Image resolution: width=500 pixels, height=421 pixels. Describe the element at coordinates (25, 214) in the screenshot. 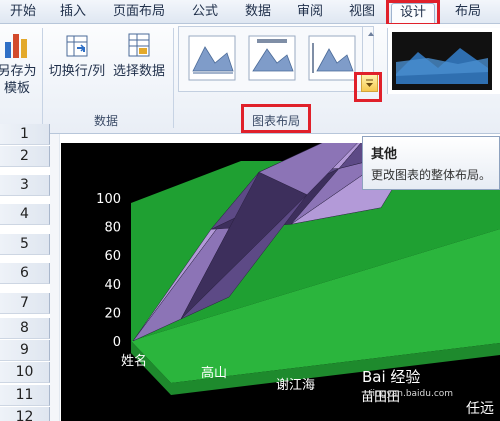

I see `row-header: 4` at that location.